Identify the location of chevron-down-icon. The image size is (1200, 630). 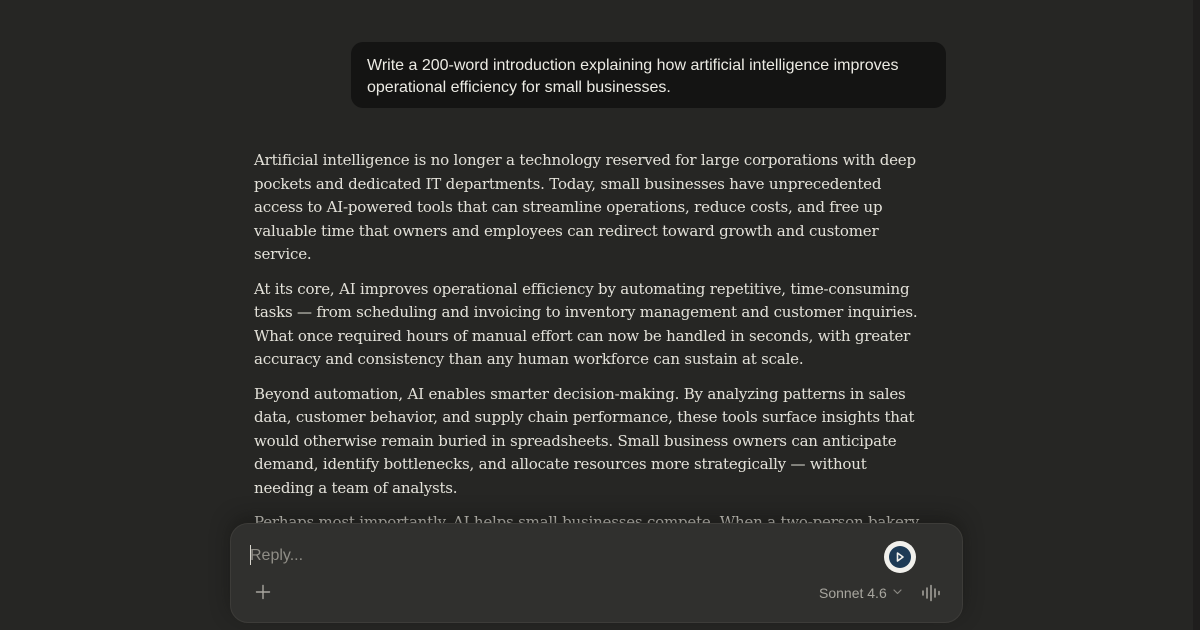
(897, 593).